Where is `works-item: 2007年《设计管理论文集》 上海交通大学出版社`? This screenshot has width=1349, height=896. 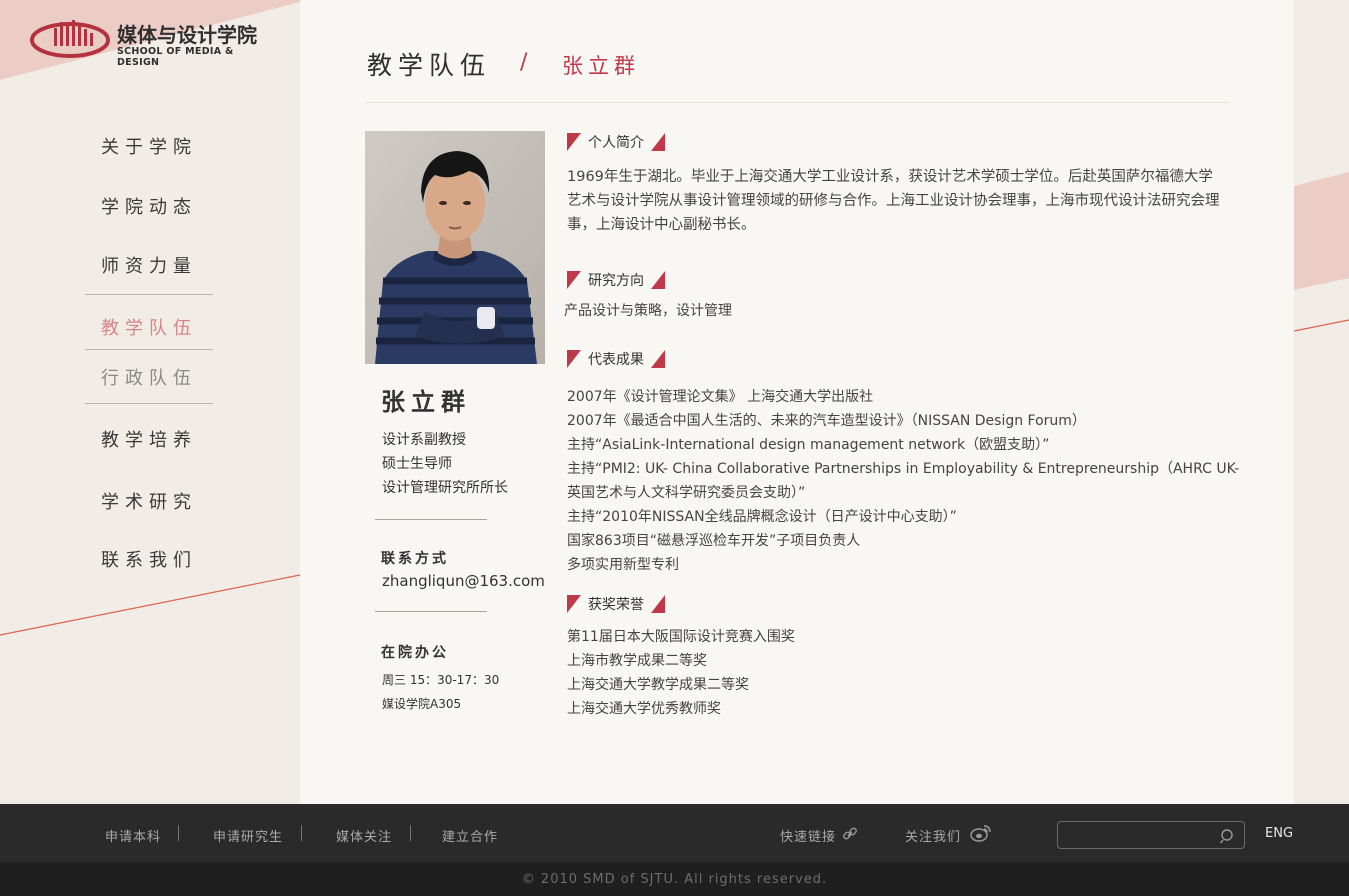
works-item: 2007年《设计管理论文集》 上海交通大学出版社 is located at coordinates (720, 397).